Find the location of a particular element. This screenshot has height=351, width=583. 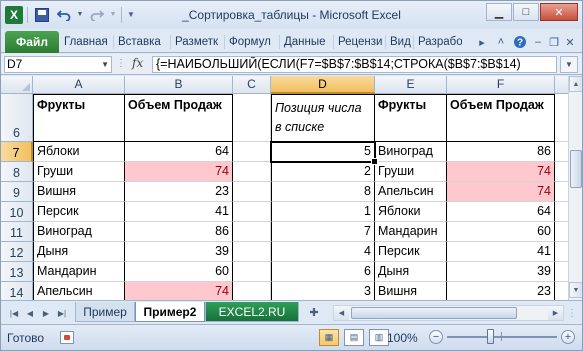

cell-b12: 39 is located at coordinates (179, 252).